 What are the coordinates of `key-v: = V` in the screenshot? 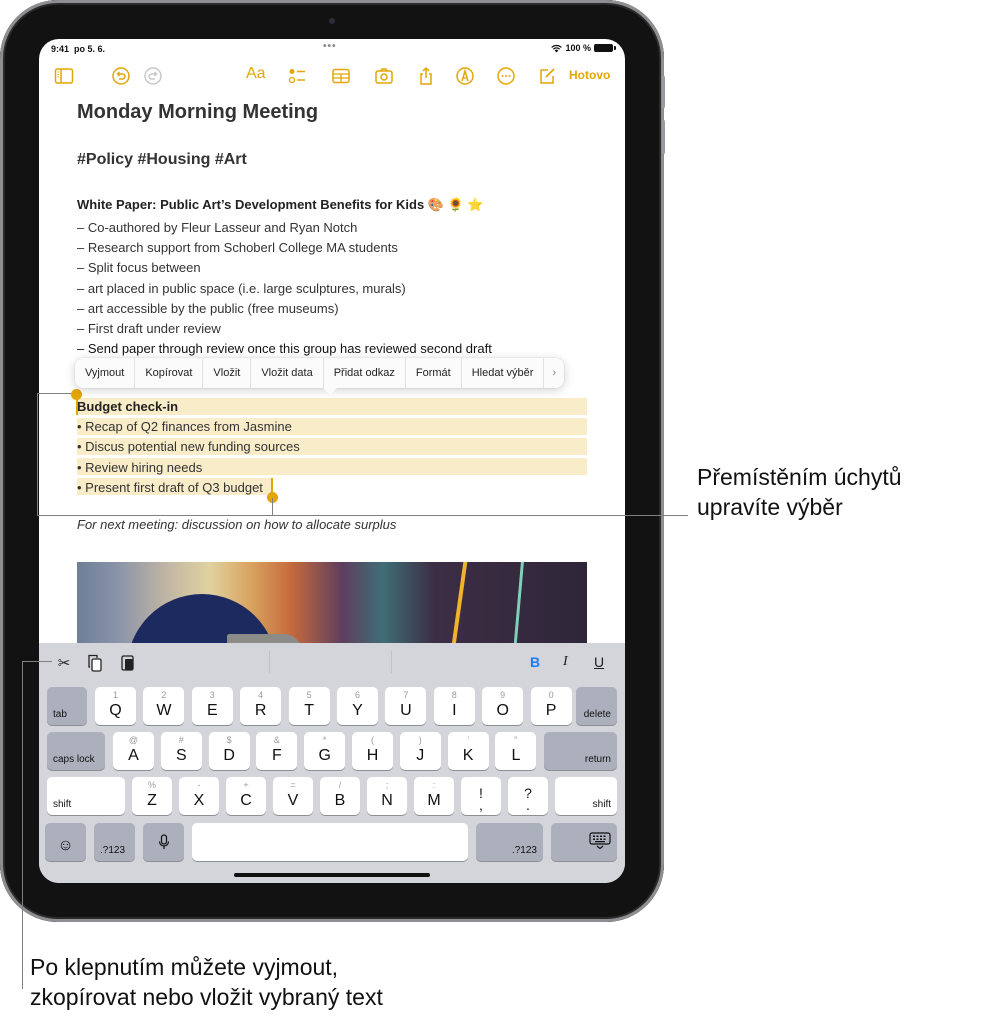 It's located at (293, 796).